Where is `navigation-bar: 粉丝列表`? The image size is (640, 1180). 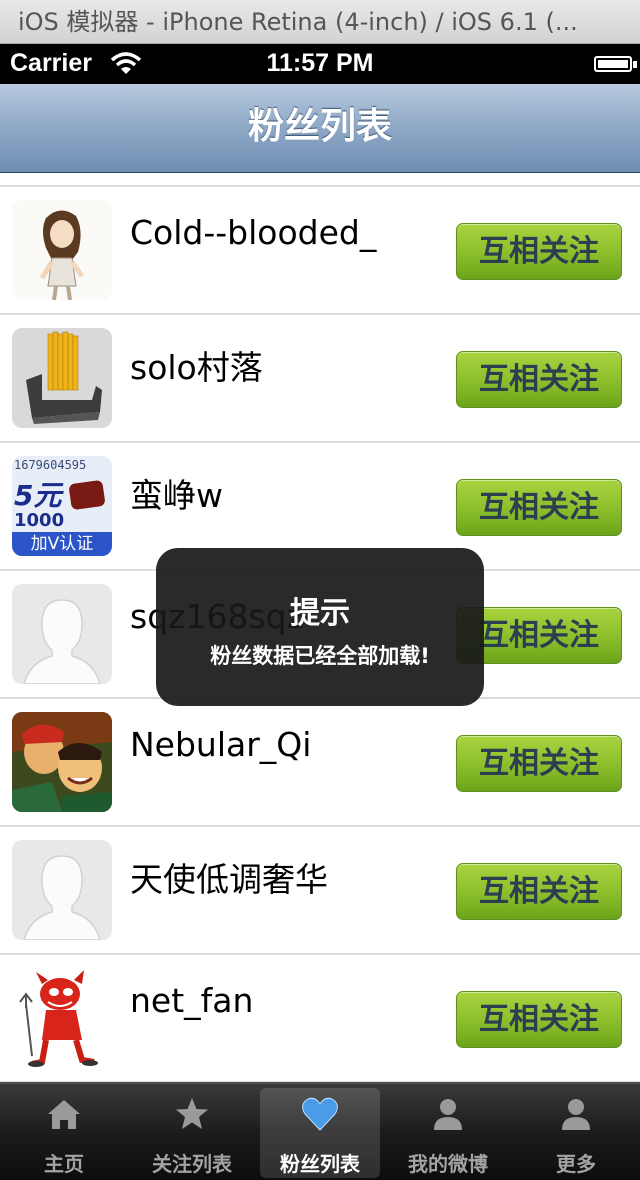
navigation-bar: 粉丝列表 is located at coordinates (320, 128).